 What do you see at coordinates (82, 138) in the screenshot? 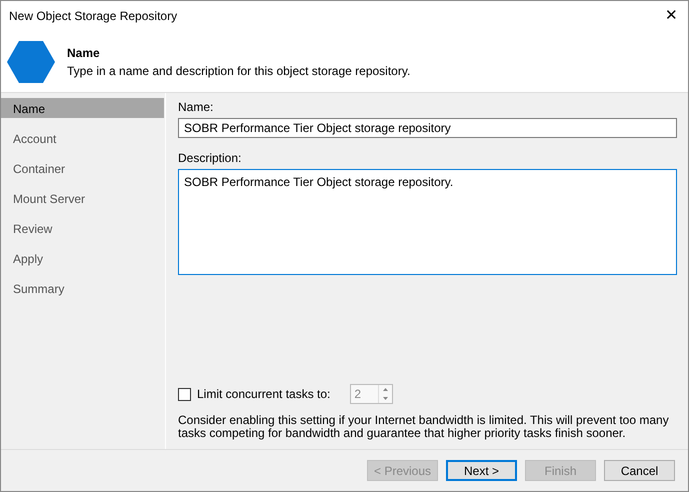
I see `step-item: Account` at bounding box center [82, 138].